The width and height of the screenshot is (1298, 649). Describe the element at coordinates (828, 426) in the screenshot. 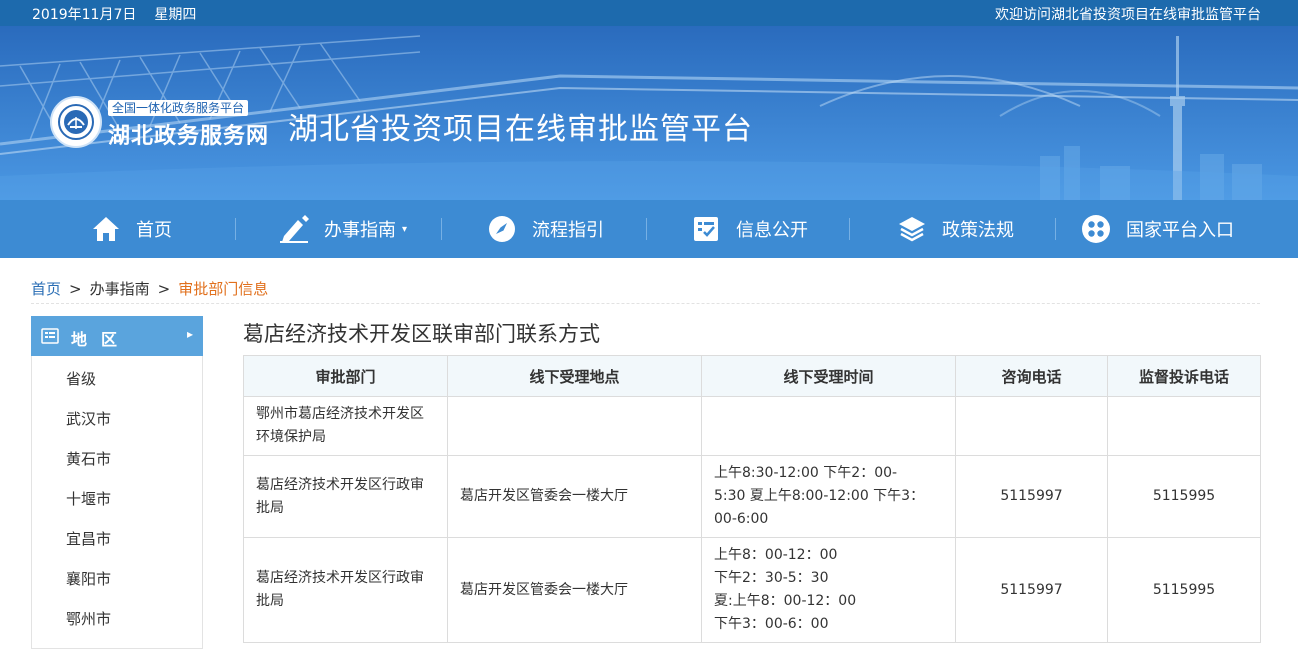

I see `cell-hours` at that location.